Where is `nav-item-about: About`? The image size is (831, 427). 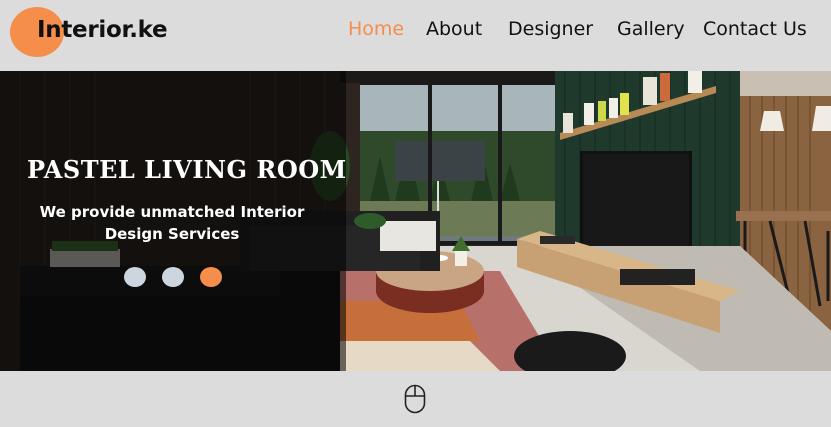 nav-item-about: About is located at coordinates (454, 29).